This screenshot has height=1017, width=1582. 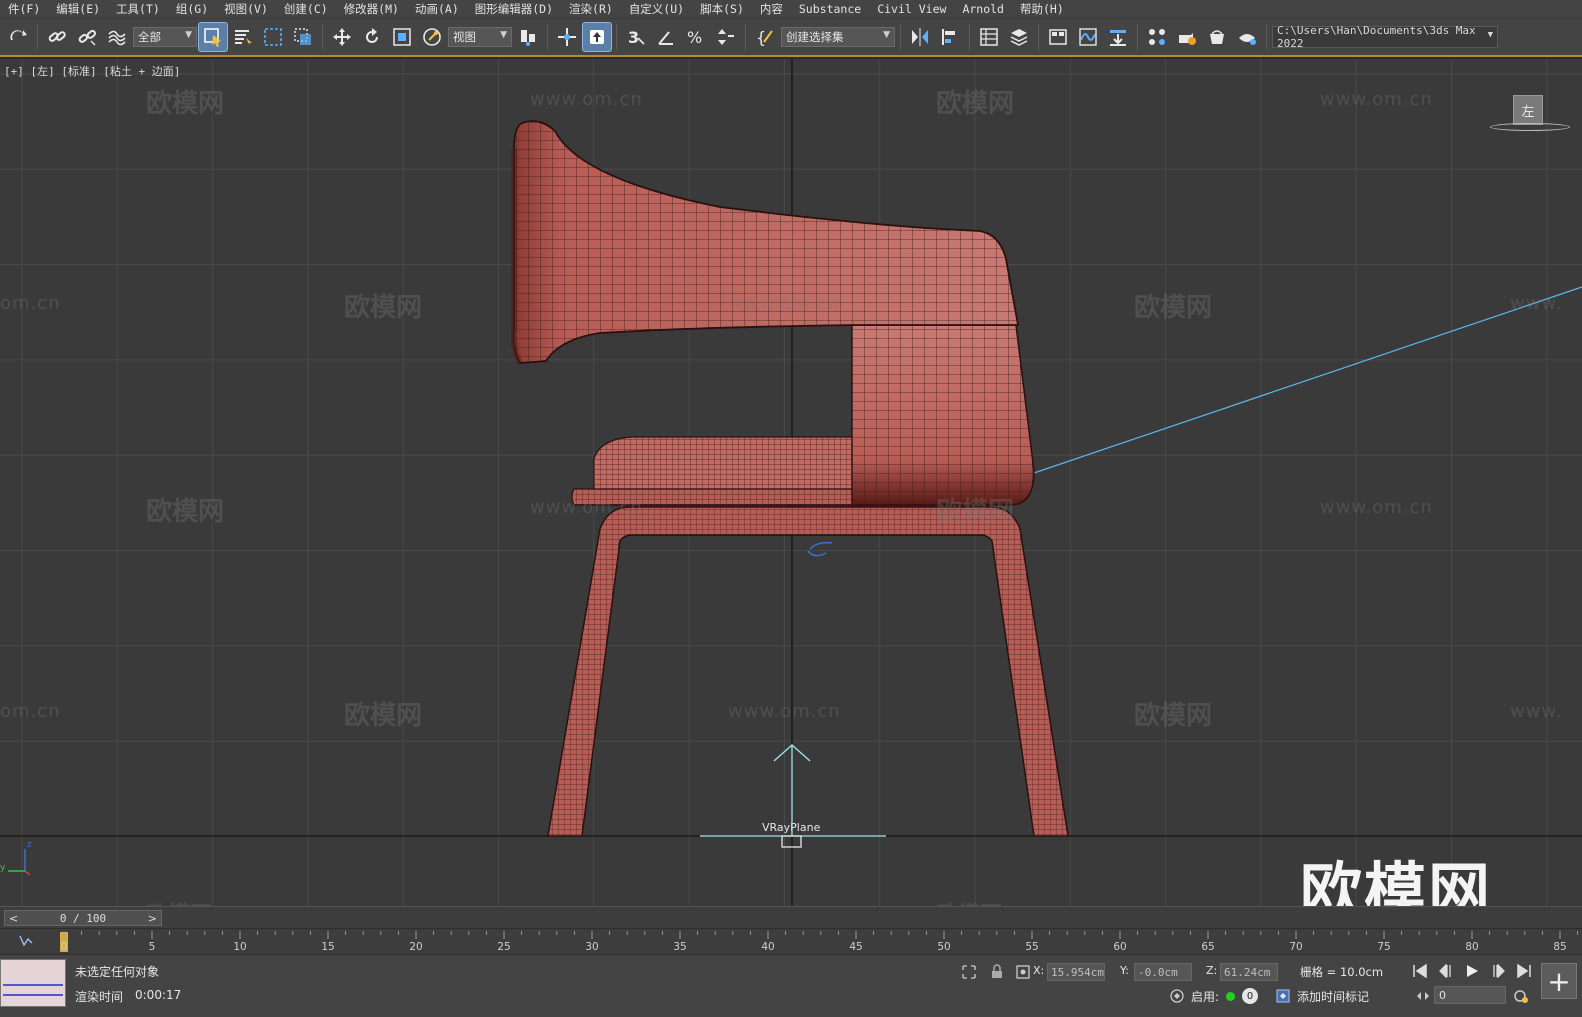 What do you see at coordinates (1470, 995) in the screenshot?
I see `current-frame-field: 0` at bounding box center [1470, 995].